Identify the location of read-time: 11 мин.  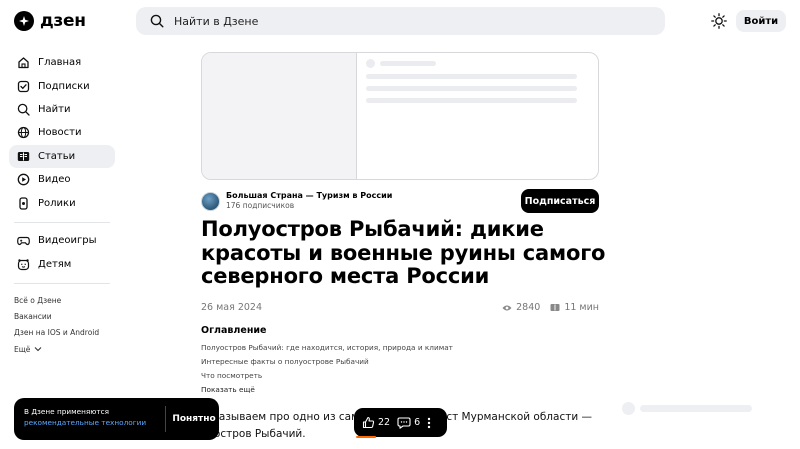
(581, 307).